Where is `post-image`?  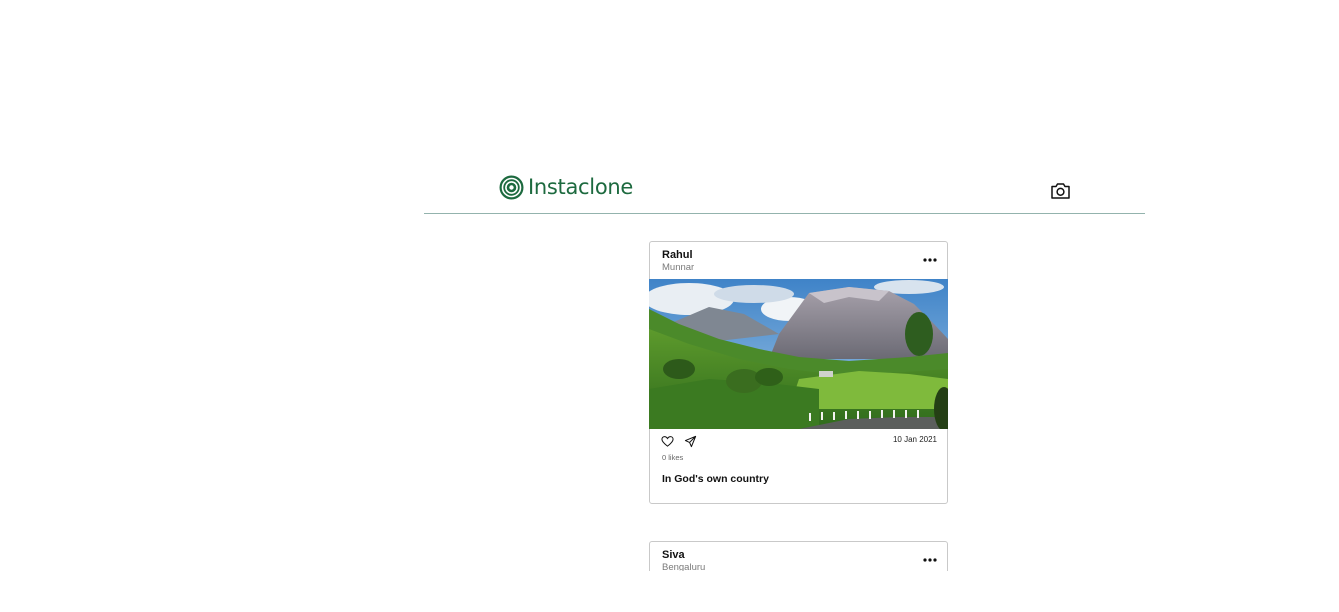
post-image is located at coordinates (798, 354).